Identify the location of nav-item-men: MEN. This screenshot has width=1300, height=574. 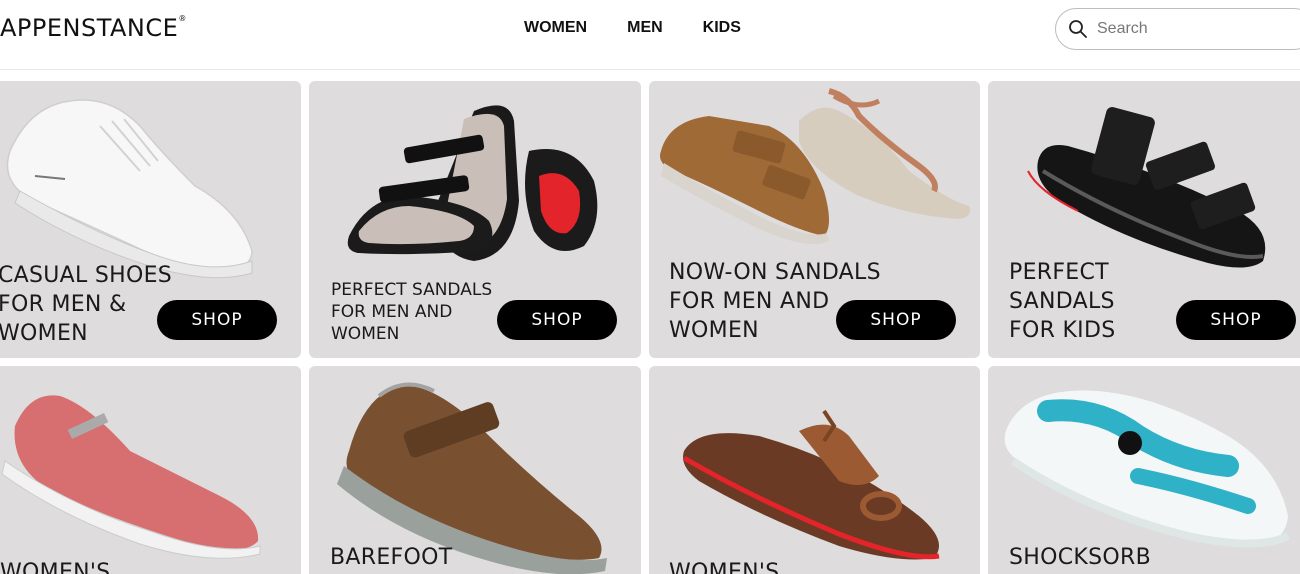
(645, 28).